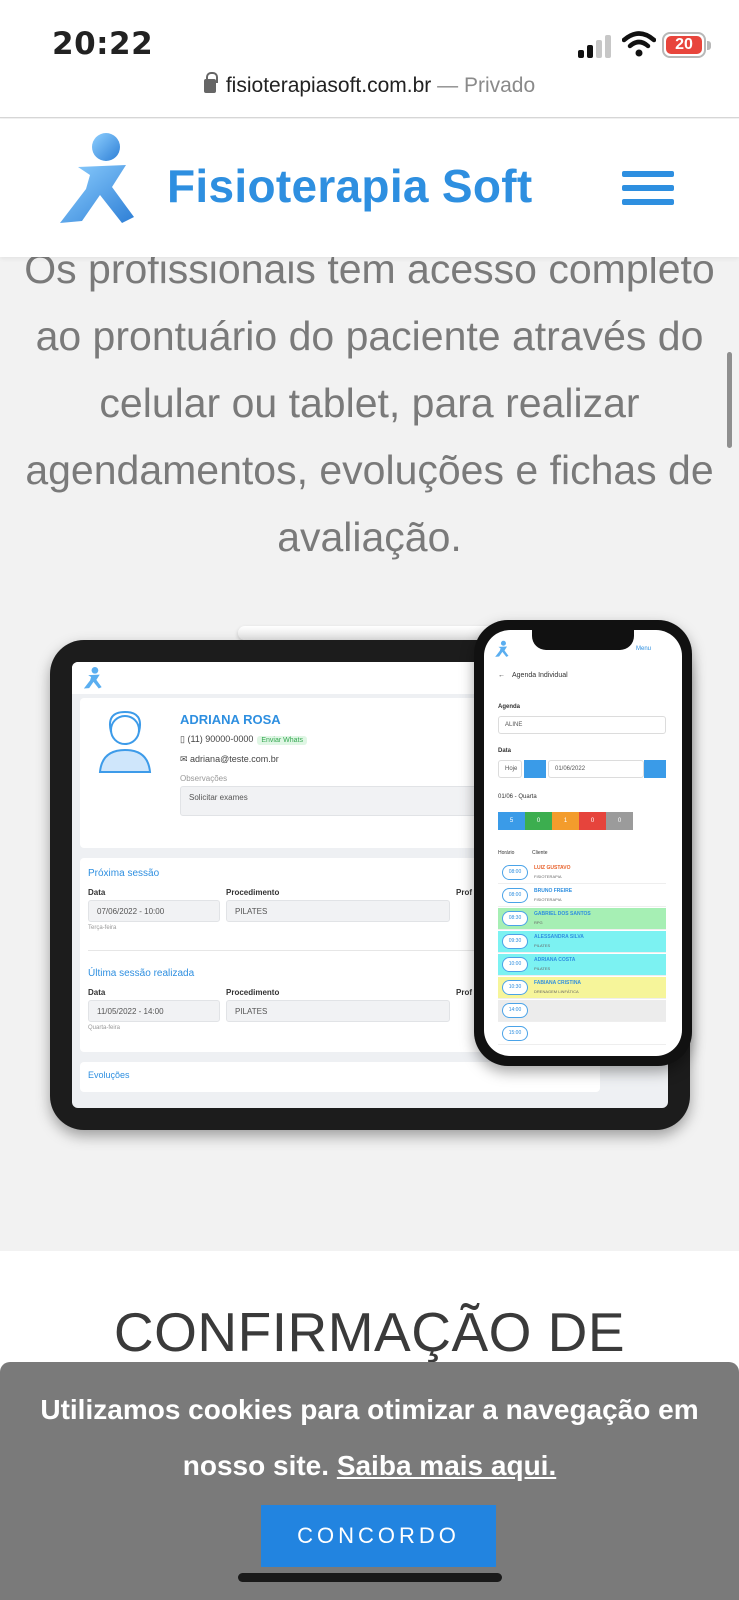 The image size is (739, 1600). What do you see at coordinates (582, 942) in the screenshot?
I see `appointment-row: 09:30 ALESSANDRA SILVA PILATES` at bounding box center [582, 942].